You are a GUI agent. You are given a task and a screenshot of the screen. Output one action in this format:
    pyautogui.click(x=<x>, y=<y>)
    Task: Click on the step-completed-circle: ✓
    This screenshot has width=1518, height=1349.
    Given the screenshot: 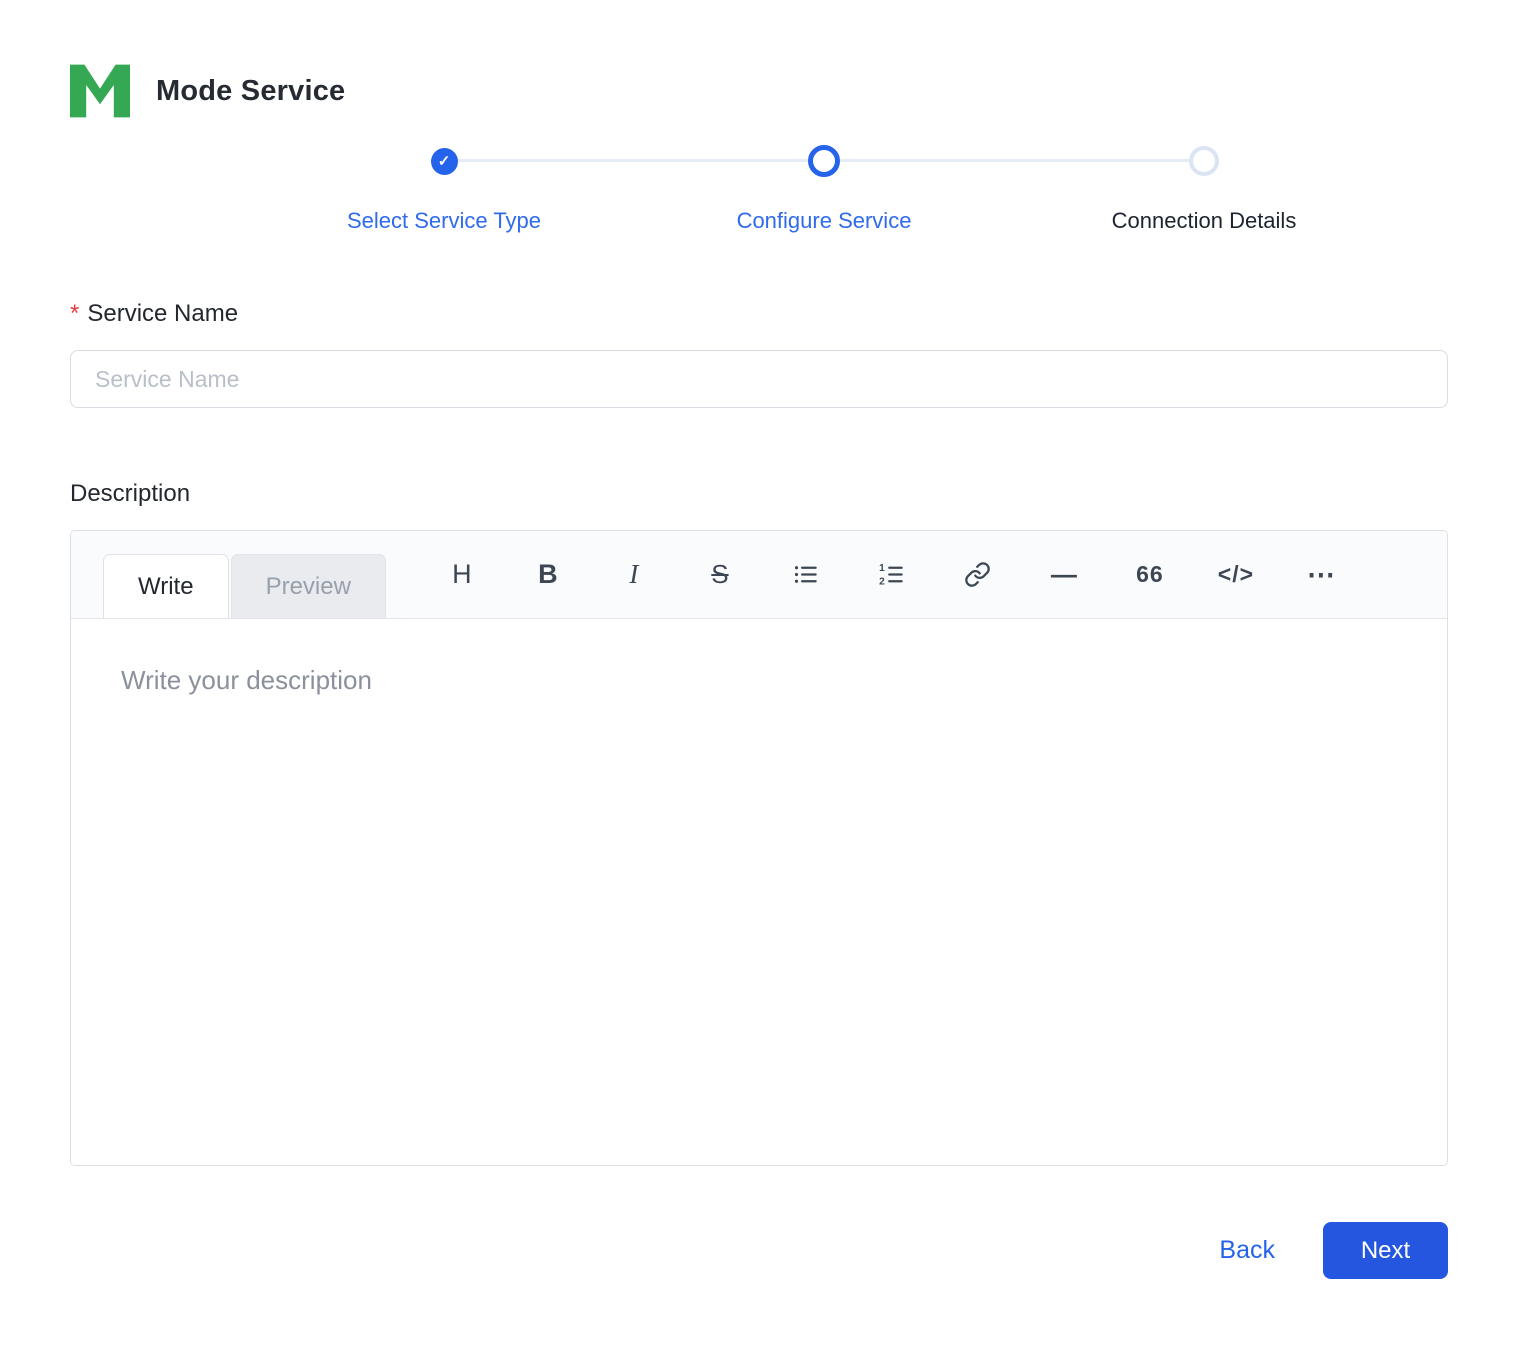 What is the action you would take?
    pyautogui.click(x=444, y=161)
    